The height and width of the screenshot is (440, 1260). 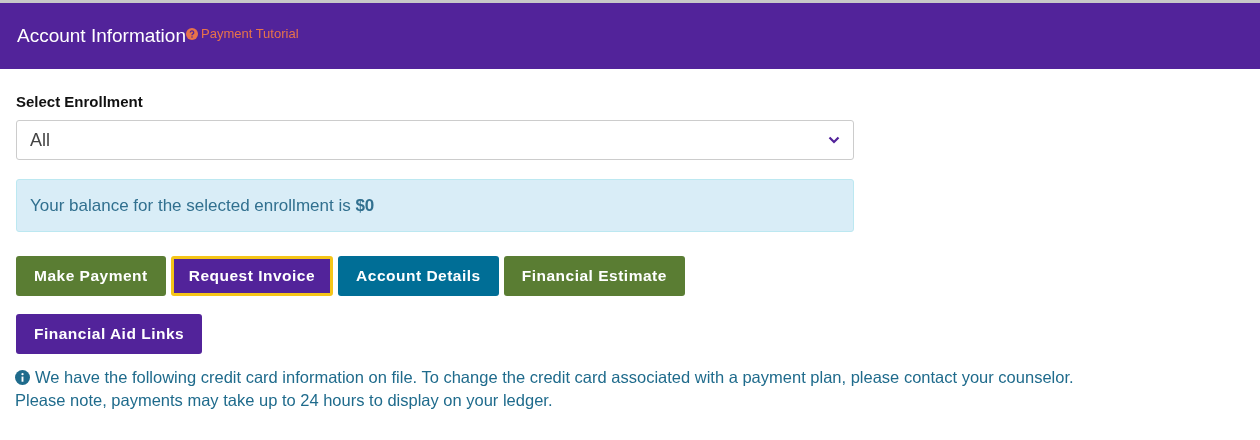 What do you see at coordinates (629, 377) in the screenshot?
I see `info-text: We have the following credit card information on file. To change the credit card associated with a payment plan, please contact your counselor.` at bounding box center [629, 377].